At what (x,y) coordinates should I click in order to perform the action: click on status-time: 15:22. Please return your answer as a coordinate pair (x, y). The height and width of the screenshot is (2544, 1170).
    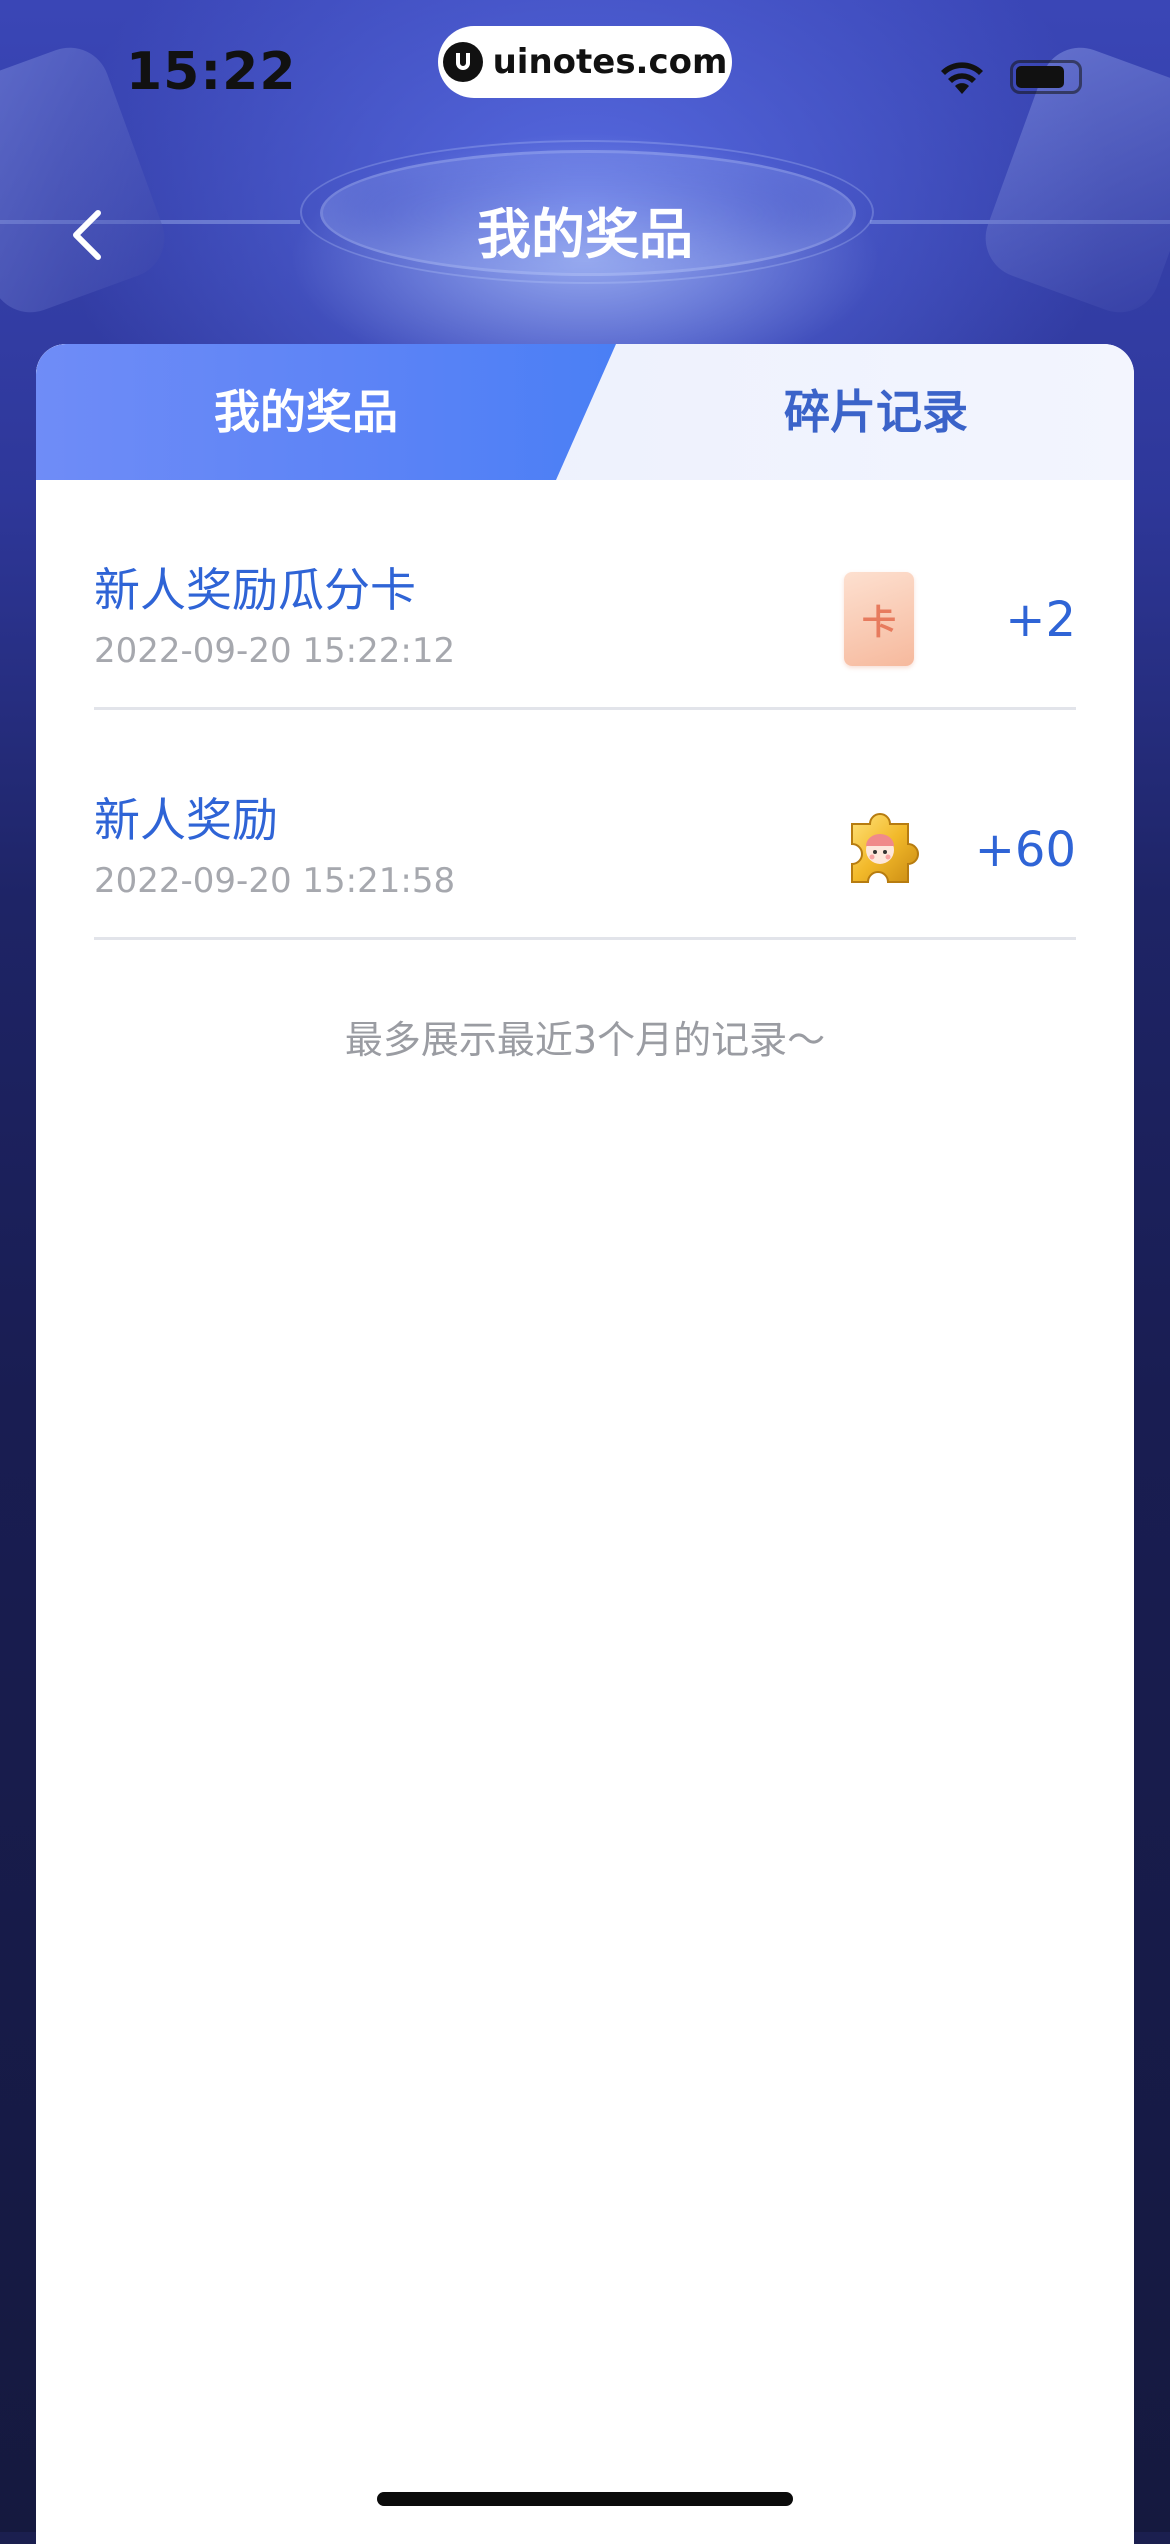
    Looking at the image, I should click on (211, 72).